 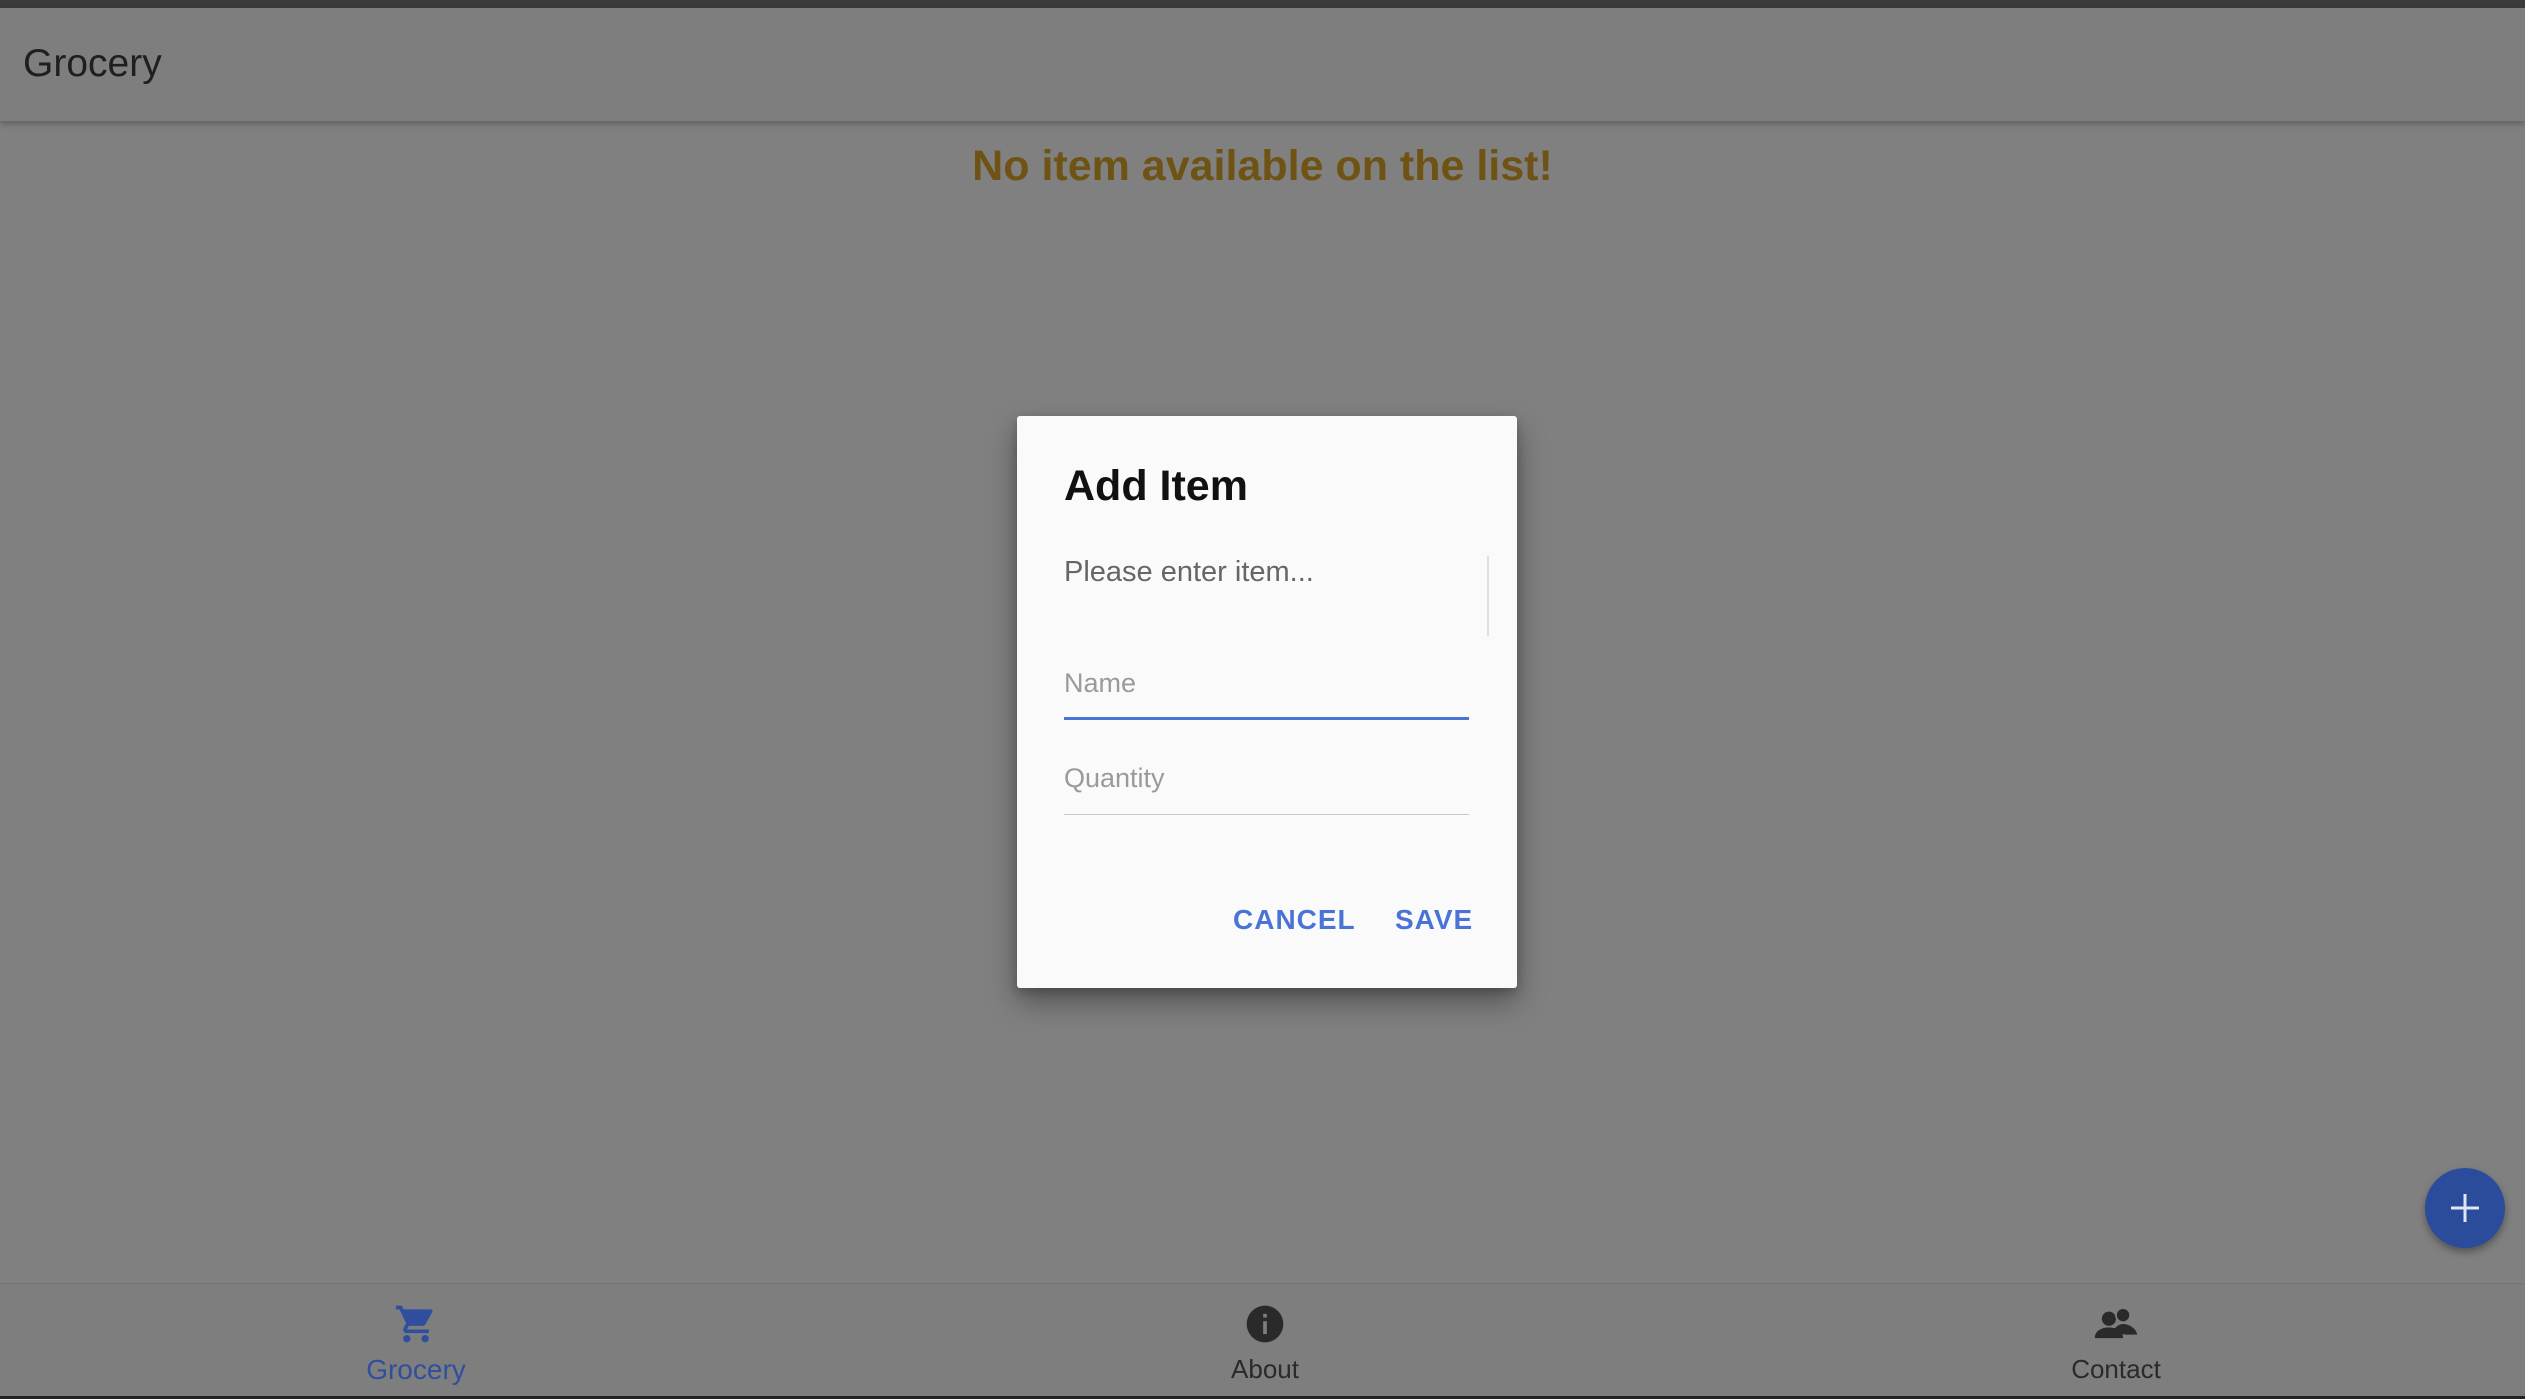 I want to click on window-top-strip, so click(x=1262, y=4).